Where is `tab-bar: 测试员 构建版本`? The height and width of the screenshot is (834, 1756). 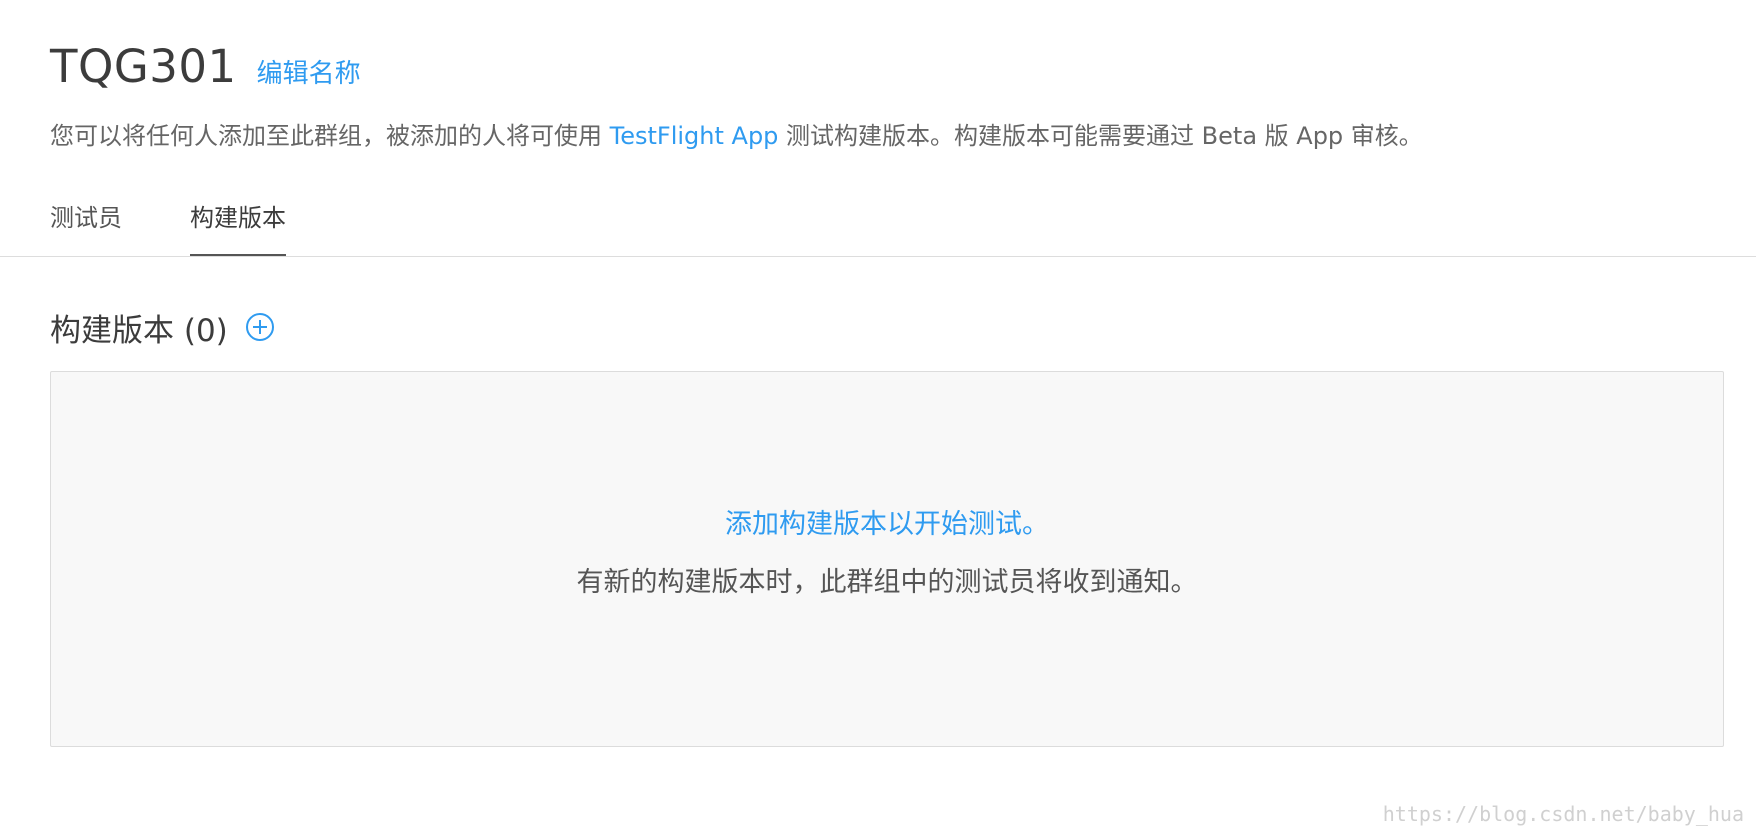
tab-bar: 测试员 构建版本 is located at coordinates (202, 223).